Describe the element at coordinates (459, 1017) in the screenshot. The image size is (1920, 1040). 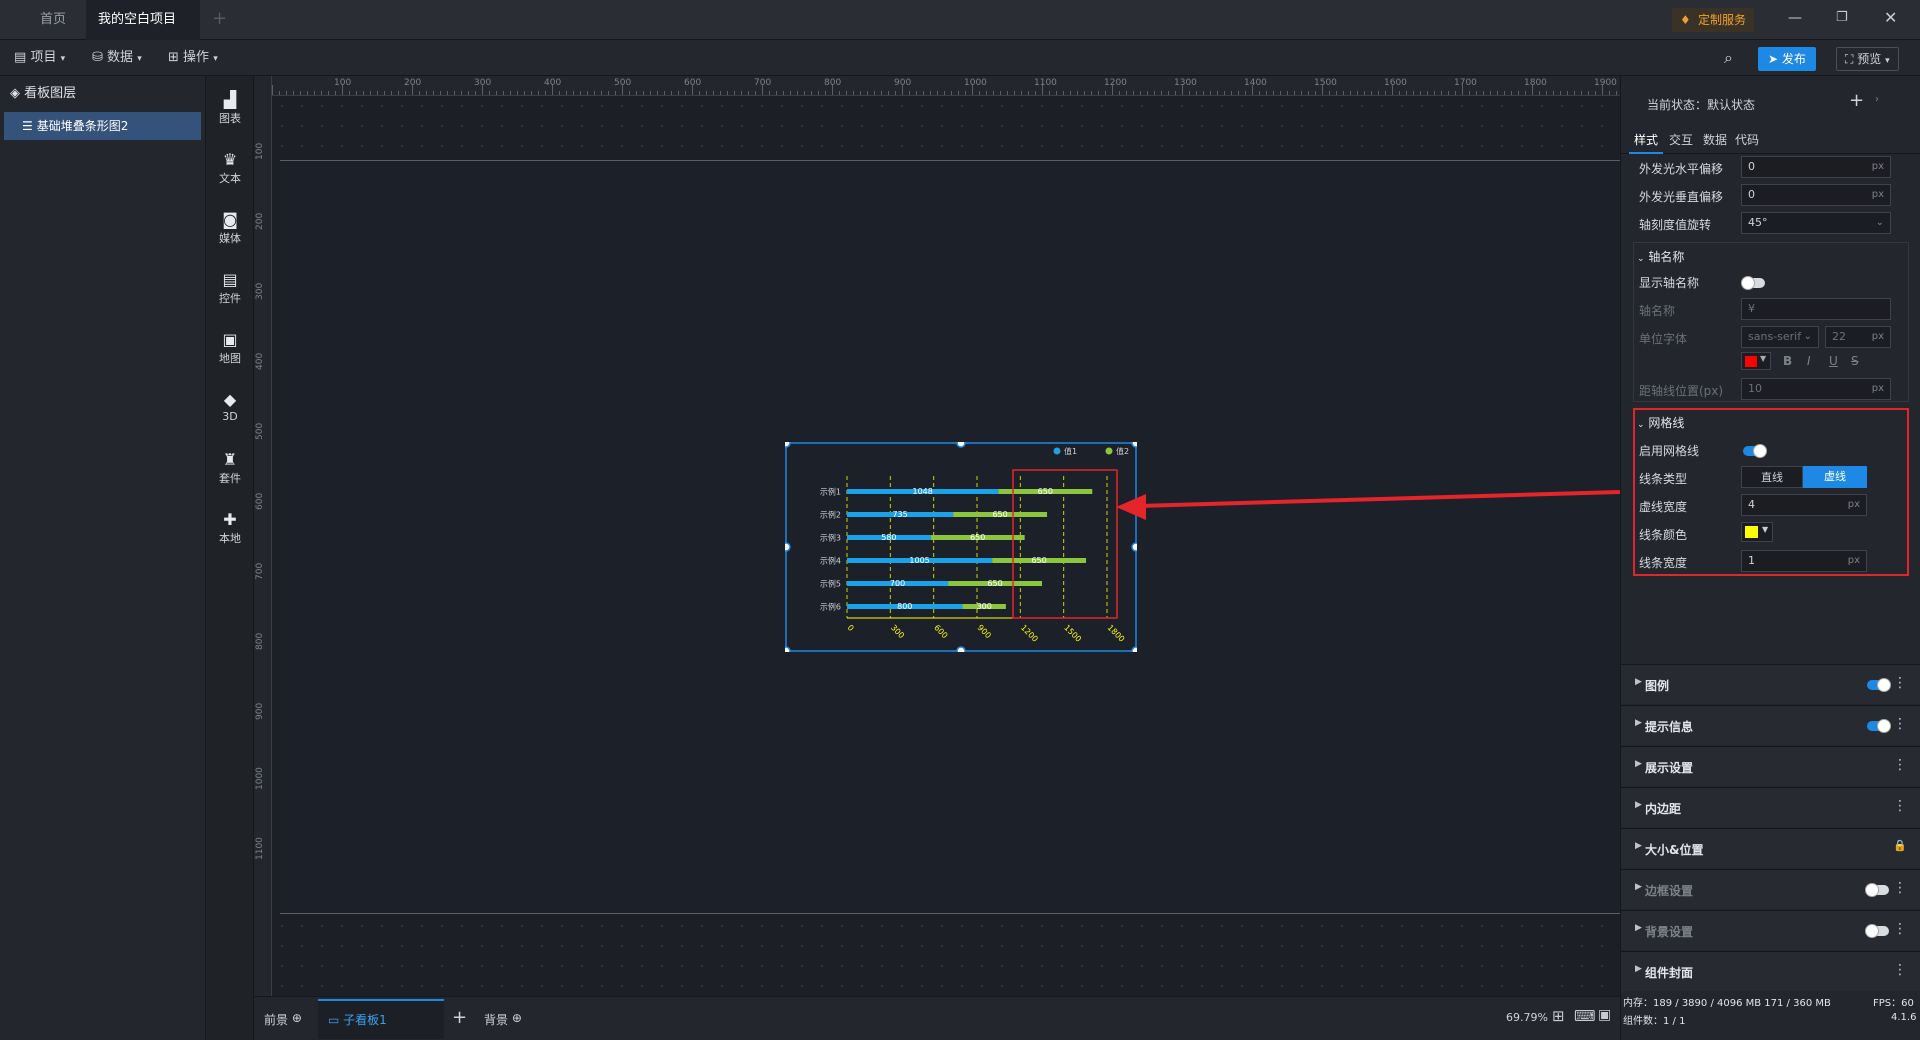
I see `add-board-icon: +` at that location.